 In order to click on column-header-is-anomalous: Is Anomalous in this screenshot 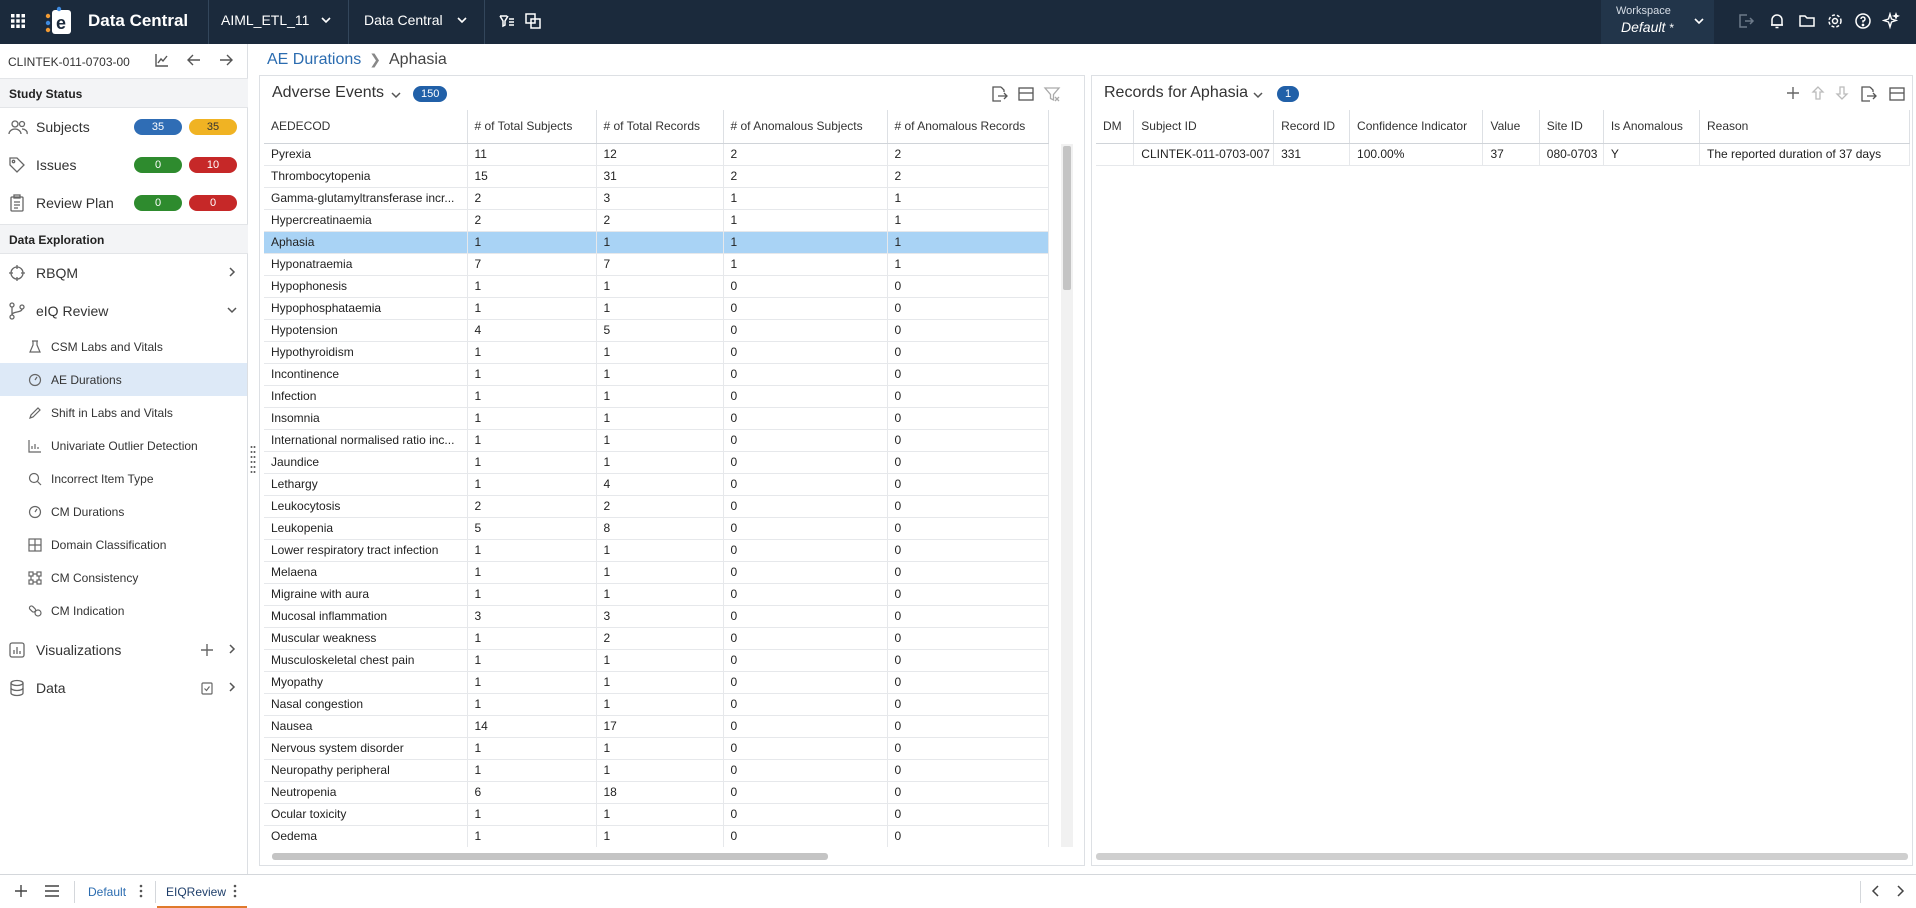, I will do `click(1651, 127)`.